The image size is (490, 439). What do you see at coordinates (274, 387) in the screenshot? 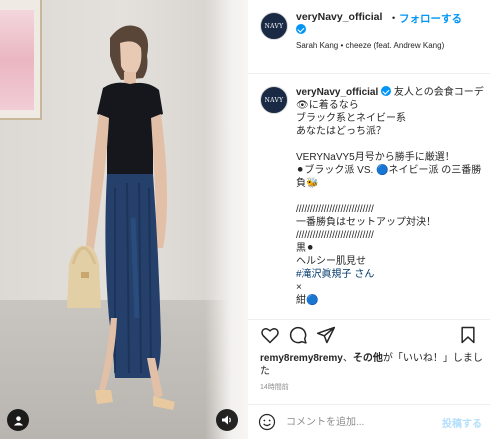
I see `post-timestamp: 14時間前` at bounding box center [274, 387].